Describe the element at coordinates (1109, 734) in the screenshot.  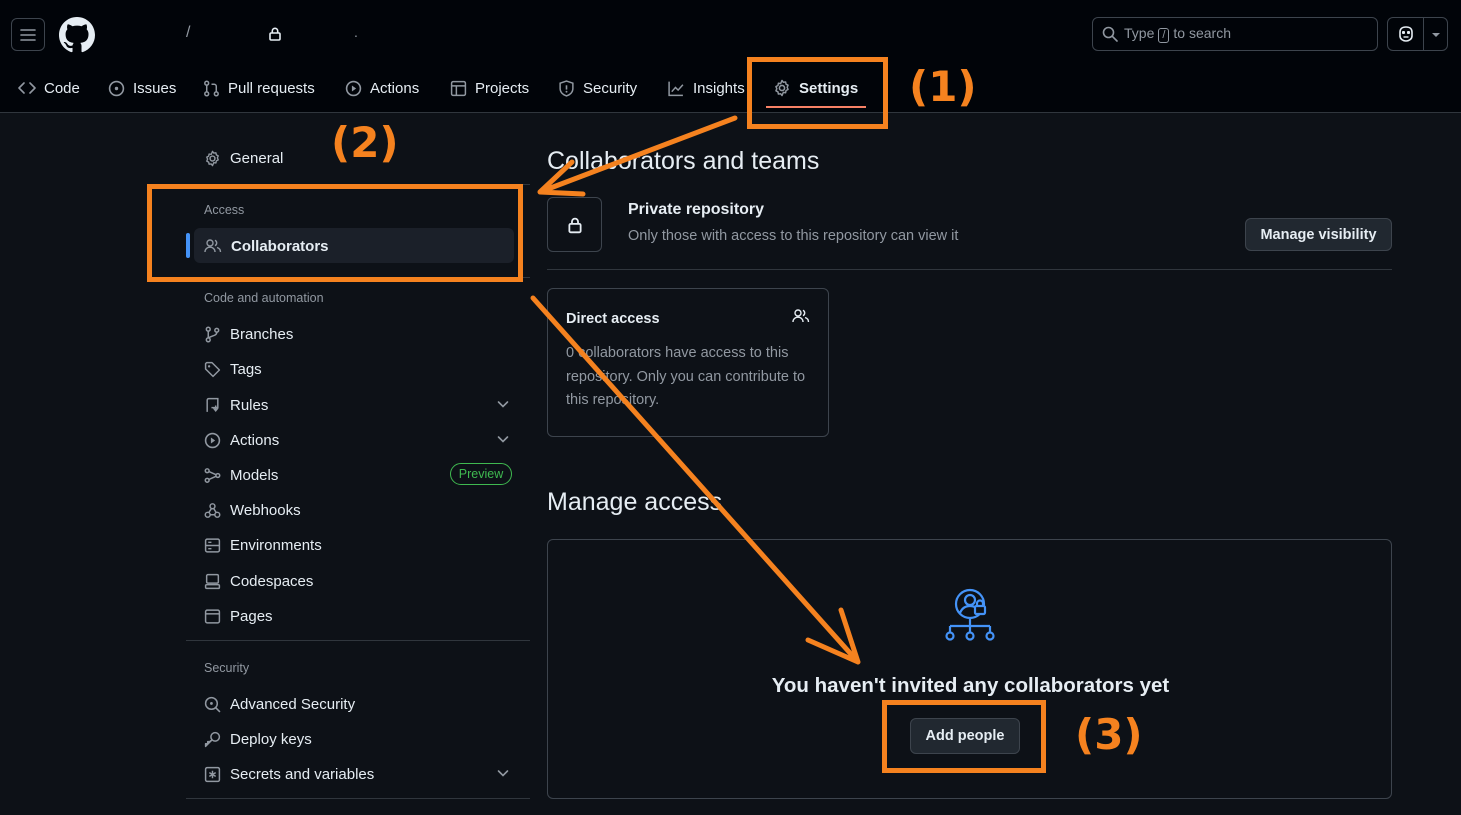
I see `annotation-step-3: (3)` at that location.